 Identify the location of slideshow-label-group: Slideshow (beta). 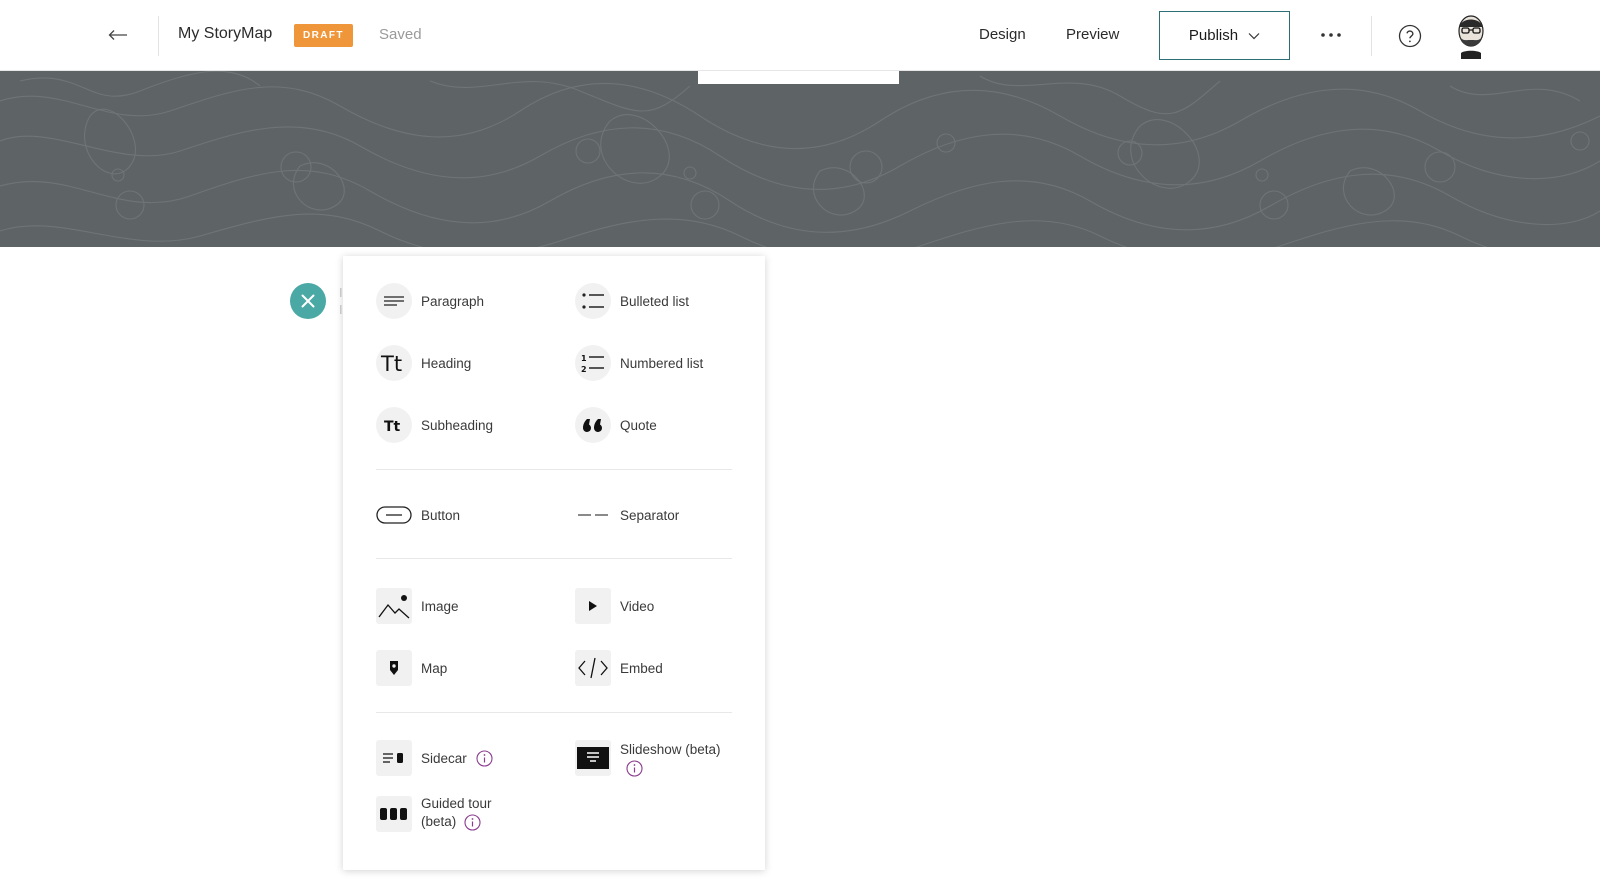
(670, 758).